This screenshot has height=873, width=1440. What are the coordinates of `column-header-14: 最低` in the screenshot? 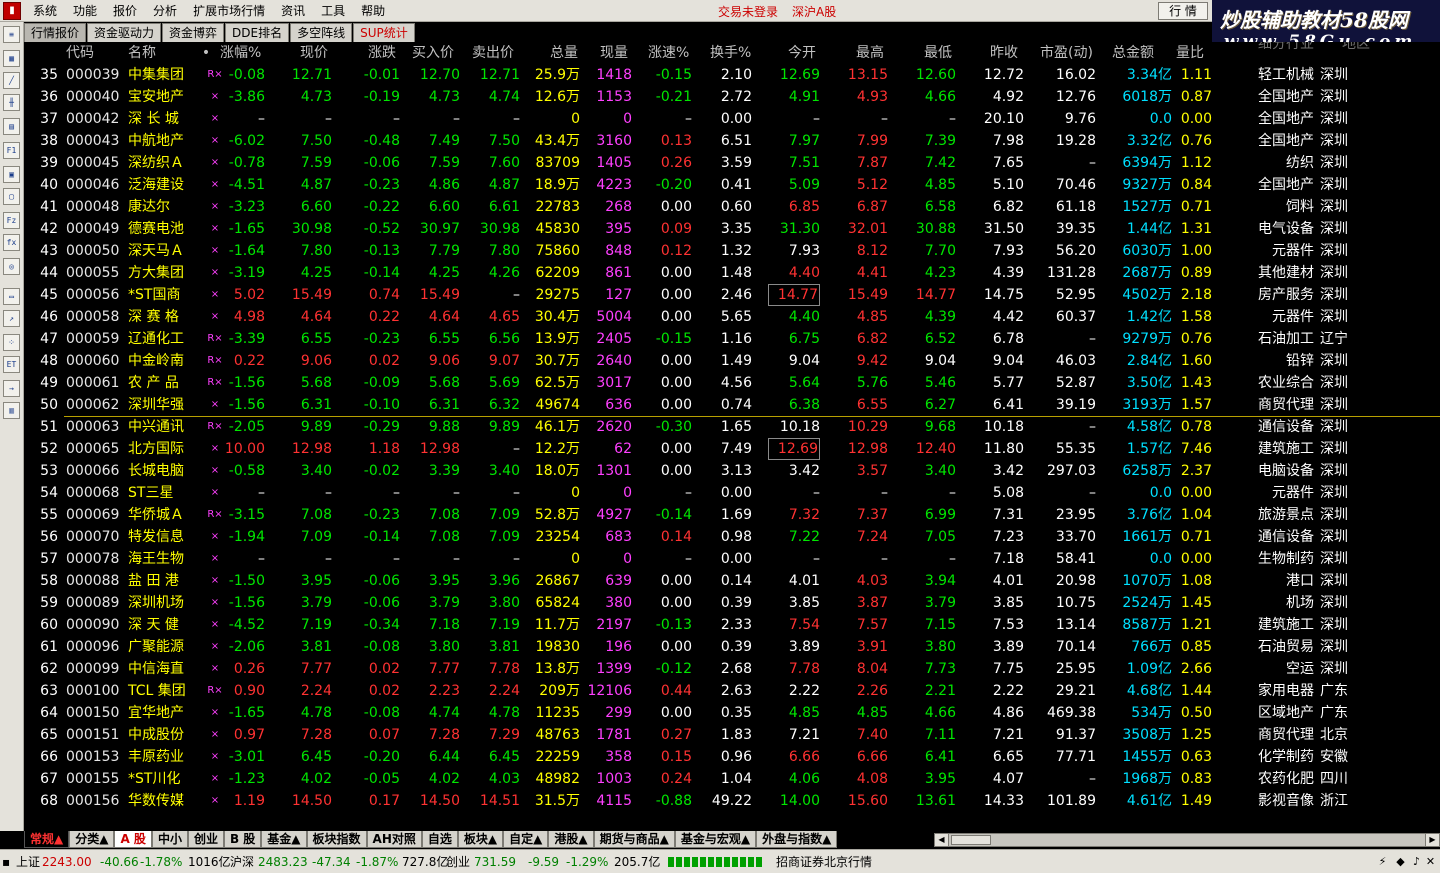 It's located at (944, 53).